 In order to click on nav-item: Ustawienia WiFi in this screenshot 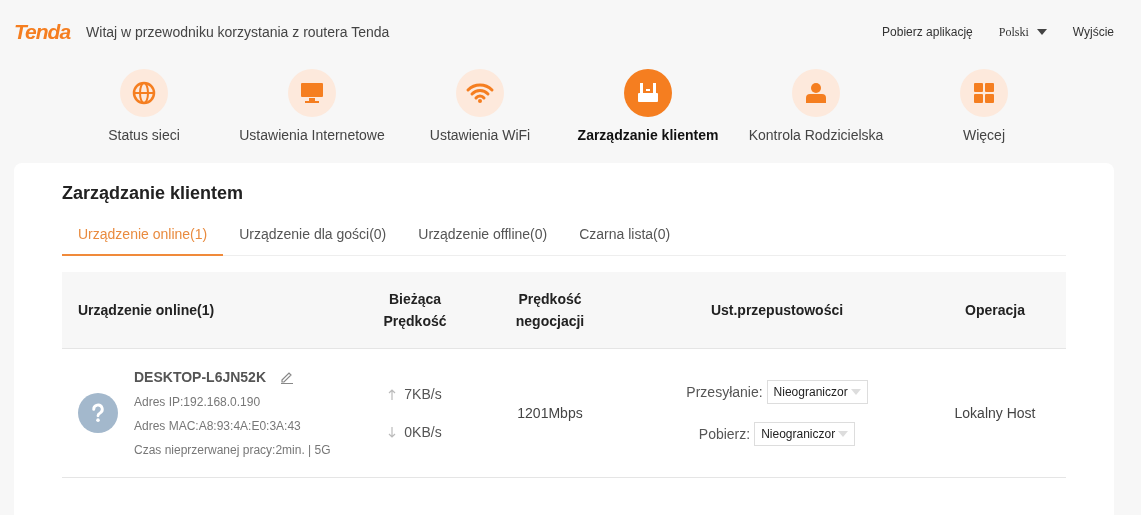, I will do `click(480, 113)`.